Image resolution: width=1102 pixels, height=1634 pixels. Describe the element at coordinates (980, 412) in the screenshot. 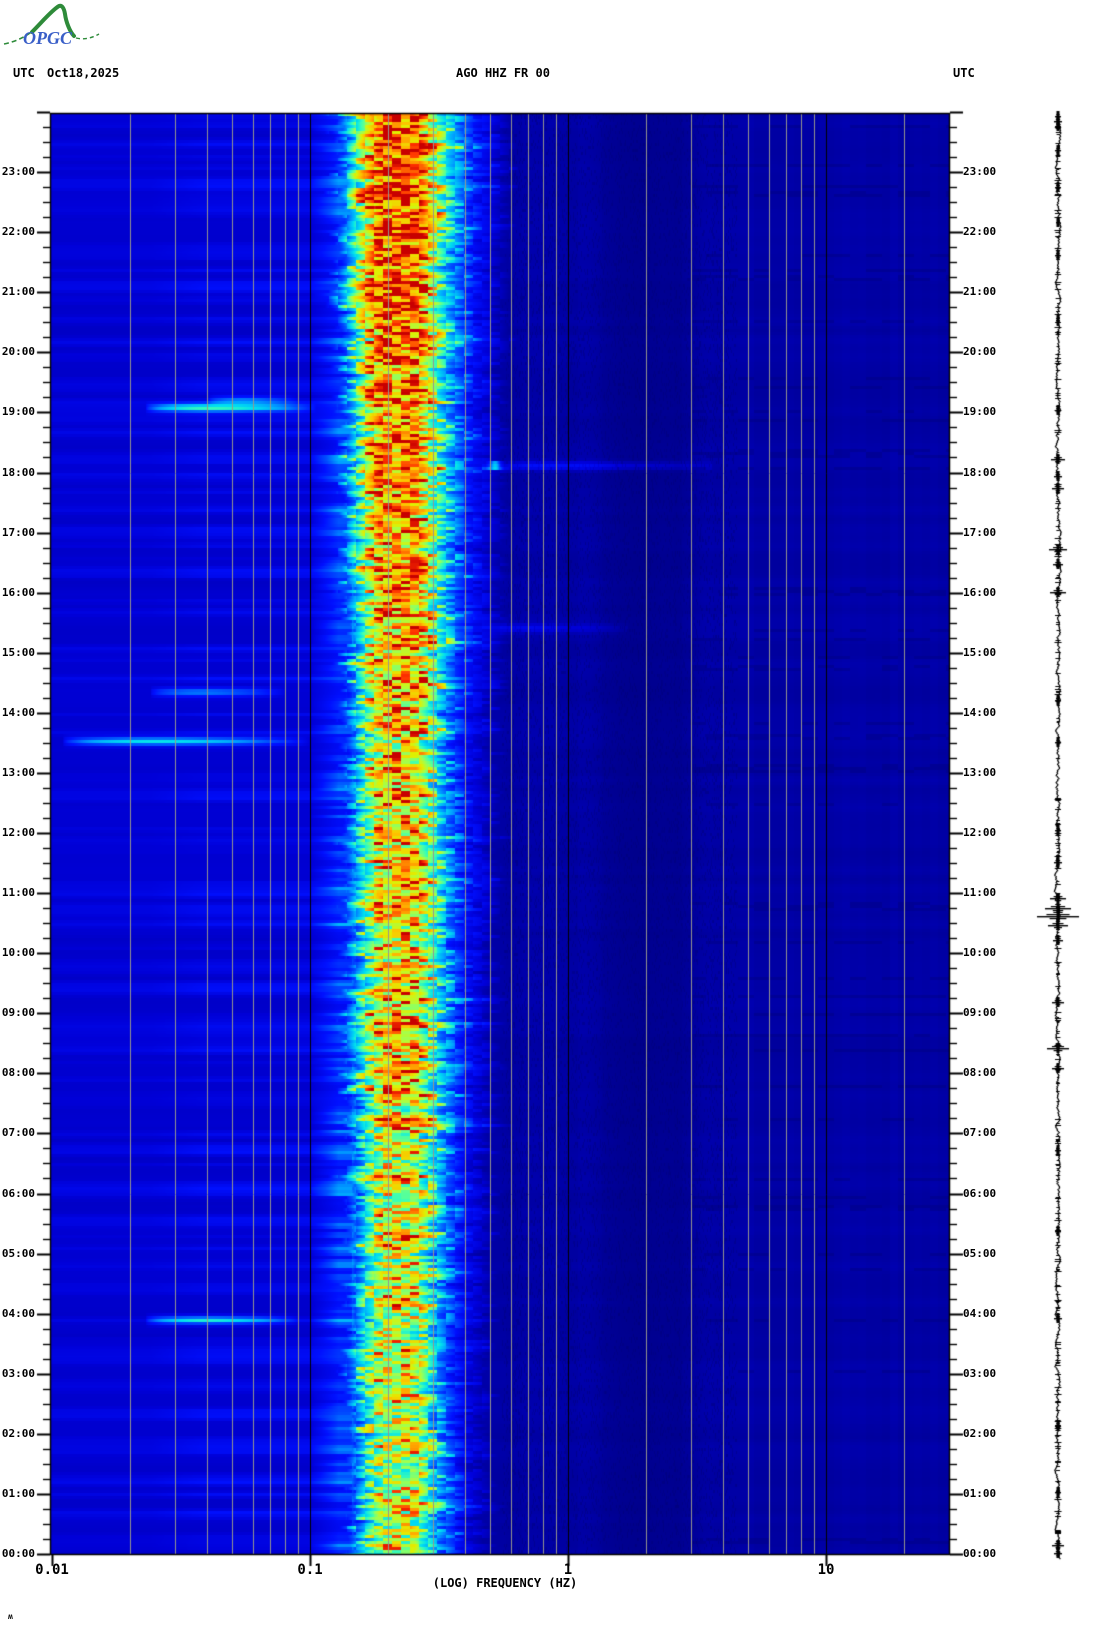

I see `time-label-right: 19:00` at that location.